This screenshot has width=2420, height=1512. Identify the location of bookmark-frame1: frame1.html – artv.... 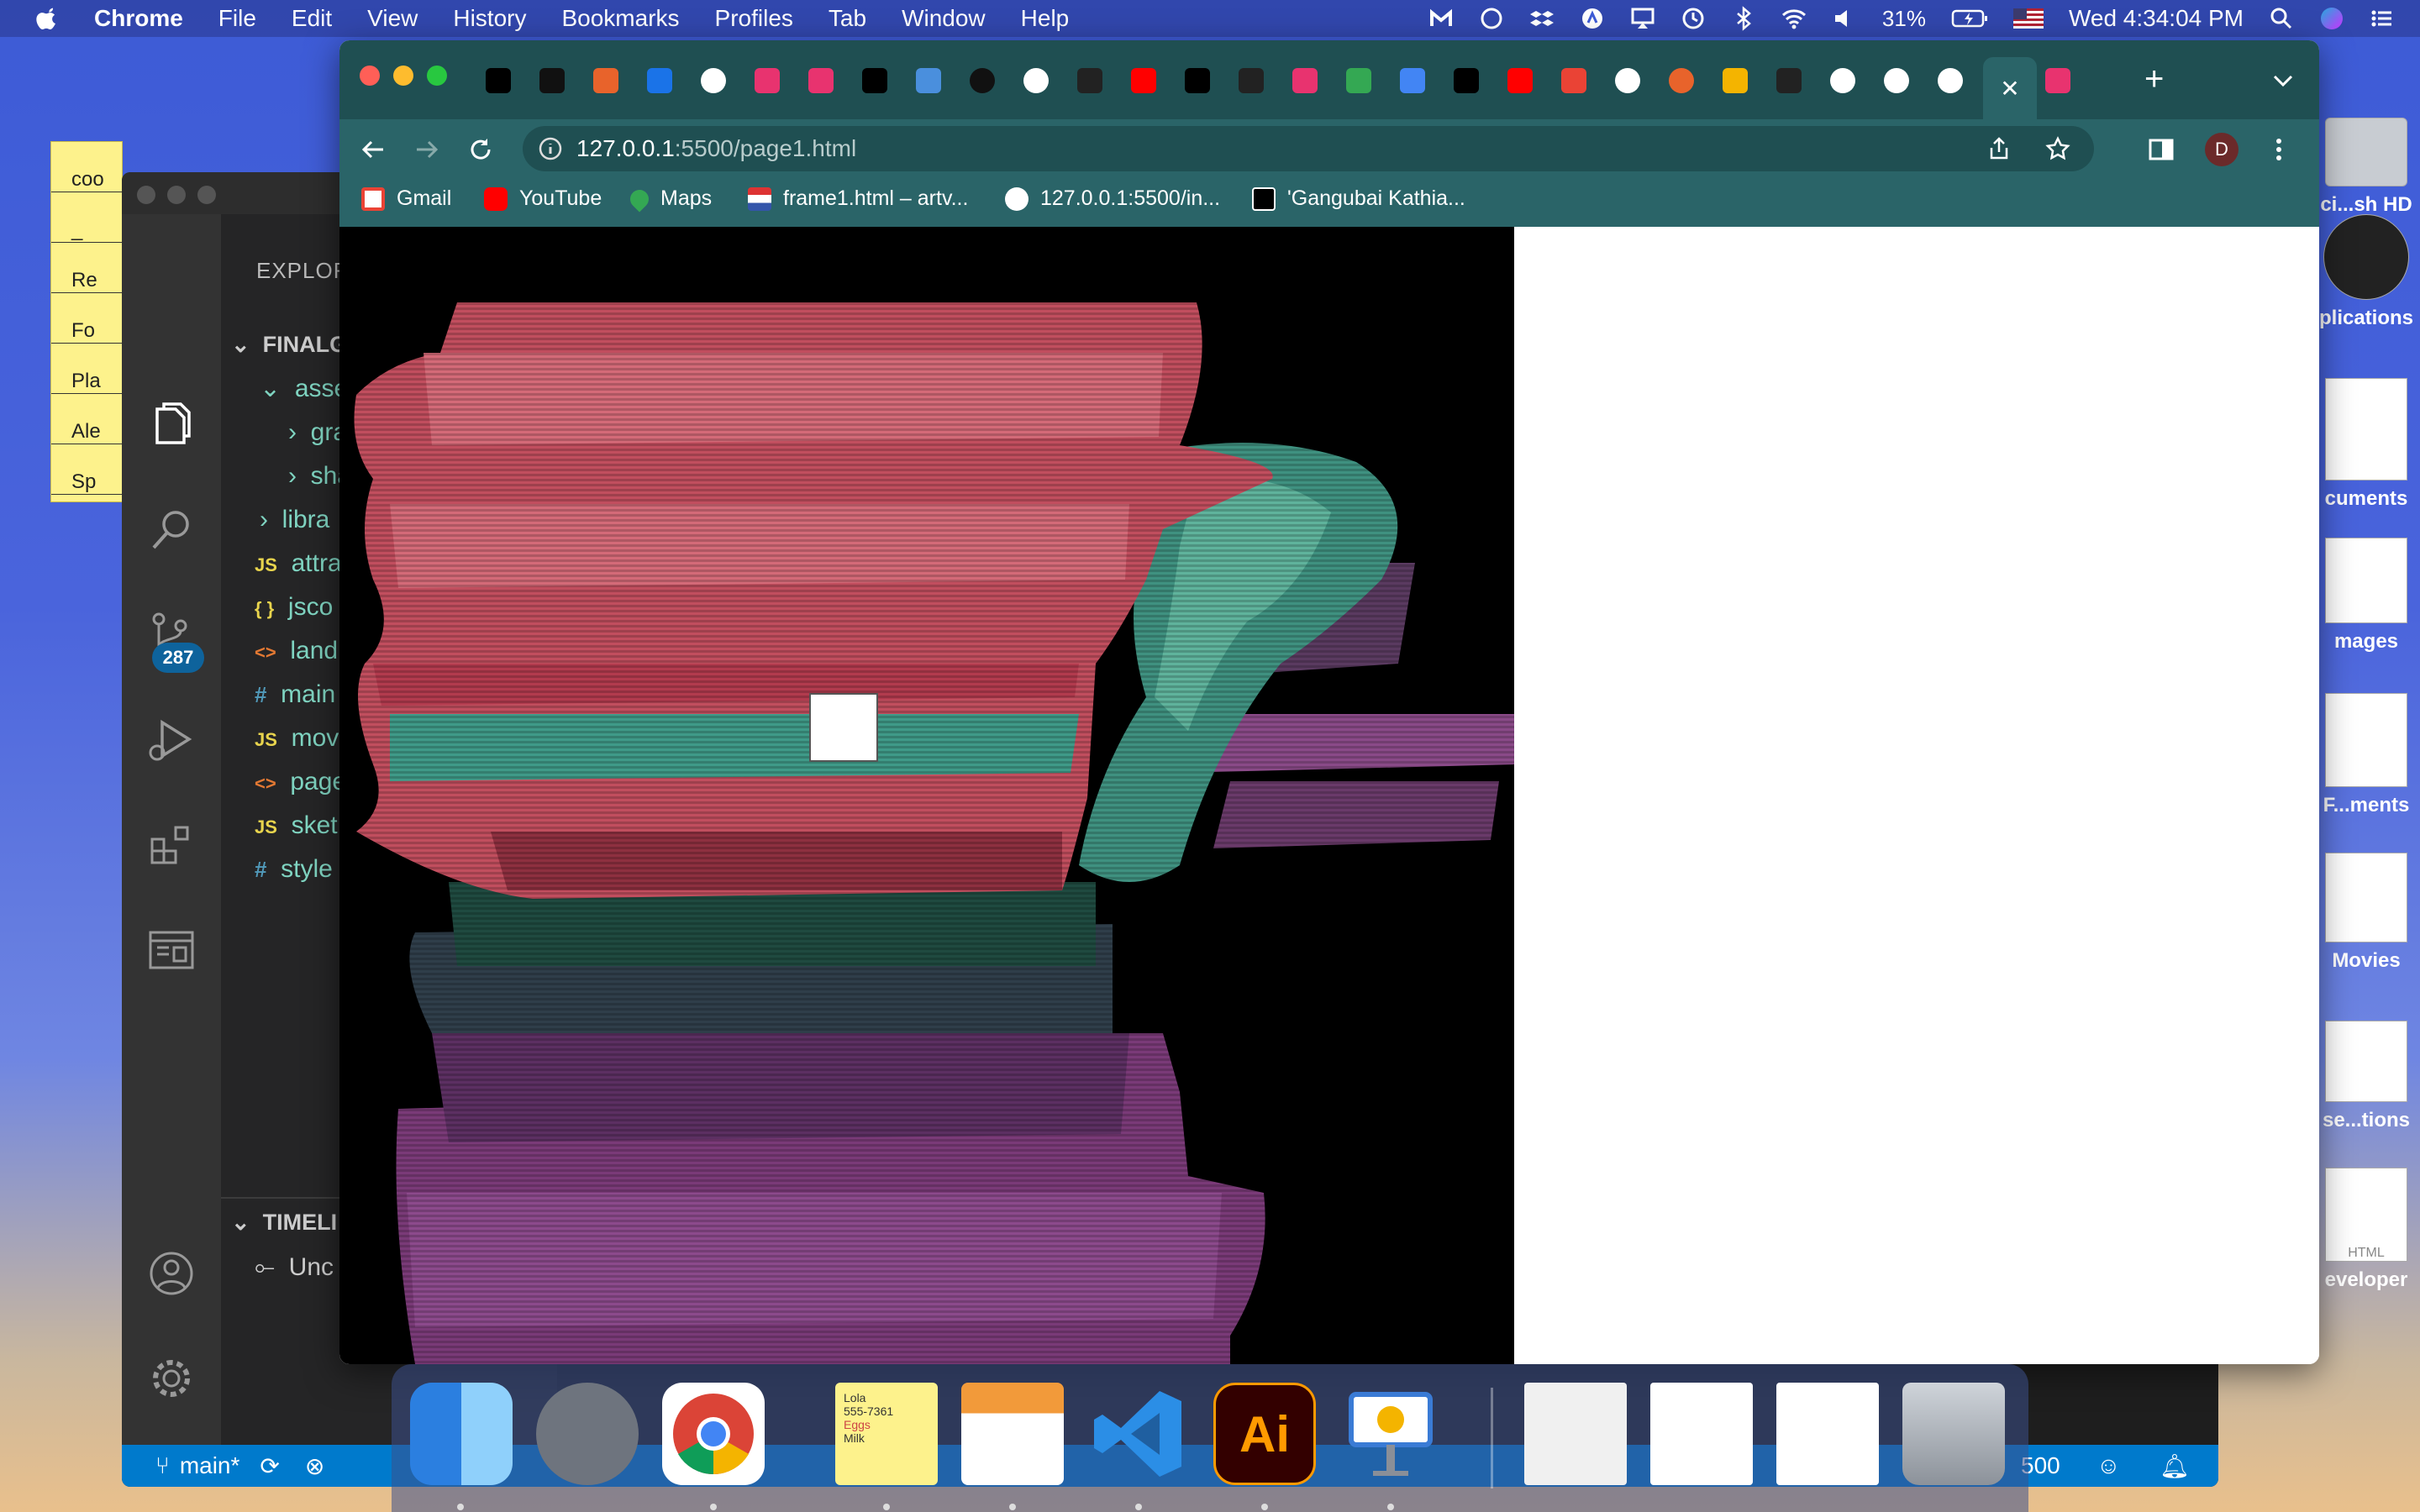
(858, 198).